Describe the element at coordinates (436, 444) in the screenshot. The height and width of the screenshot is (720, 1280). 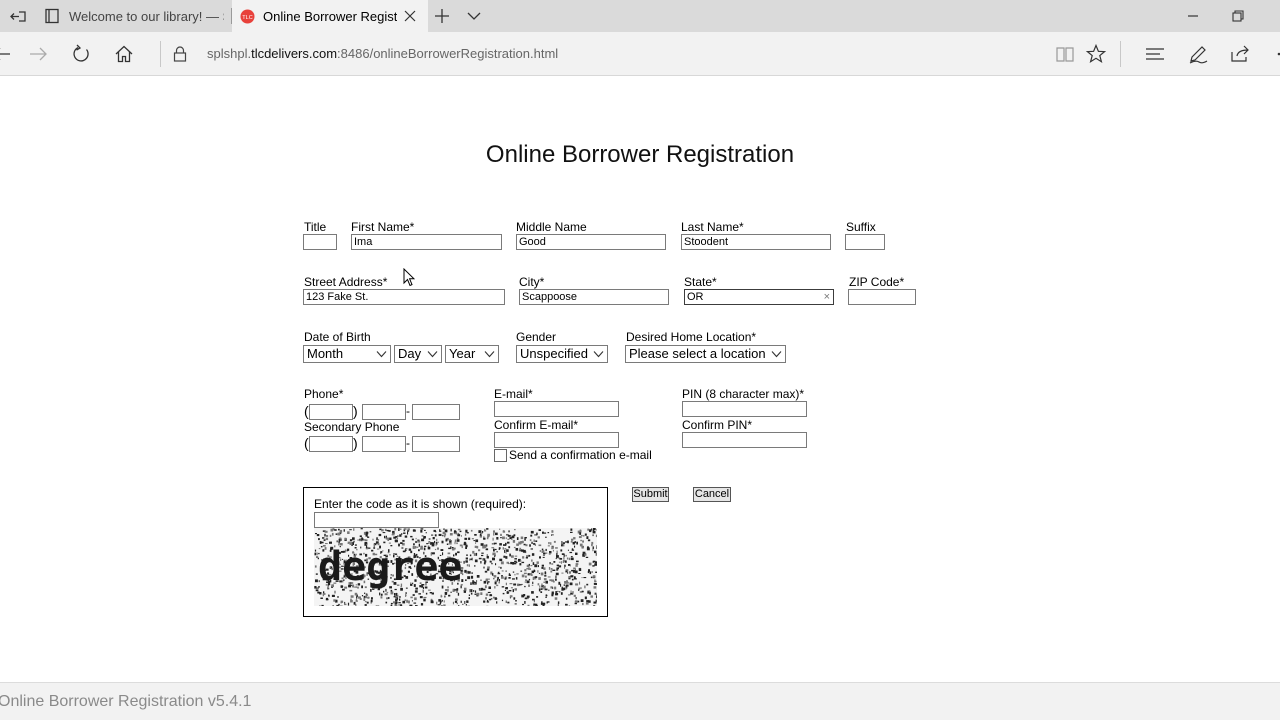
I see `secondary-phone-line-field` at that location.